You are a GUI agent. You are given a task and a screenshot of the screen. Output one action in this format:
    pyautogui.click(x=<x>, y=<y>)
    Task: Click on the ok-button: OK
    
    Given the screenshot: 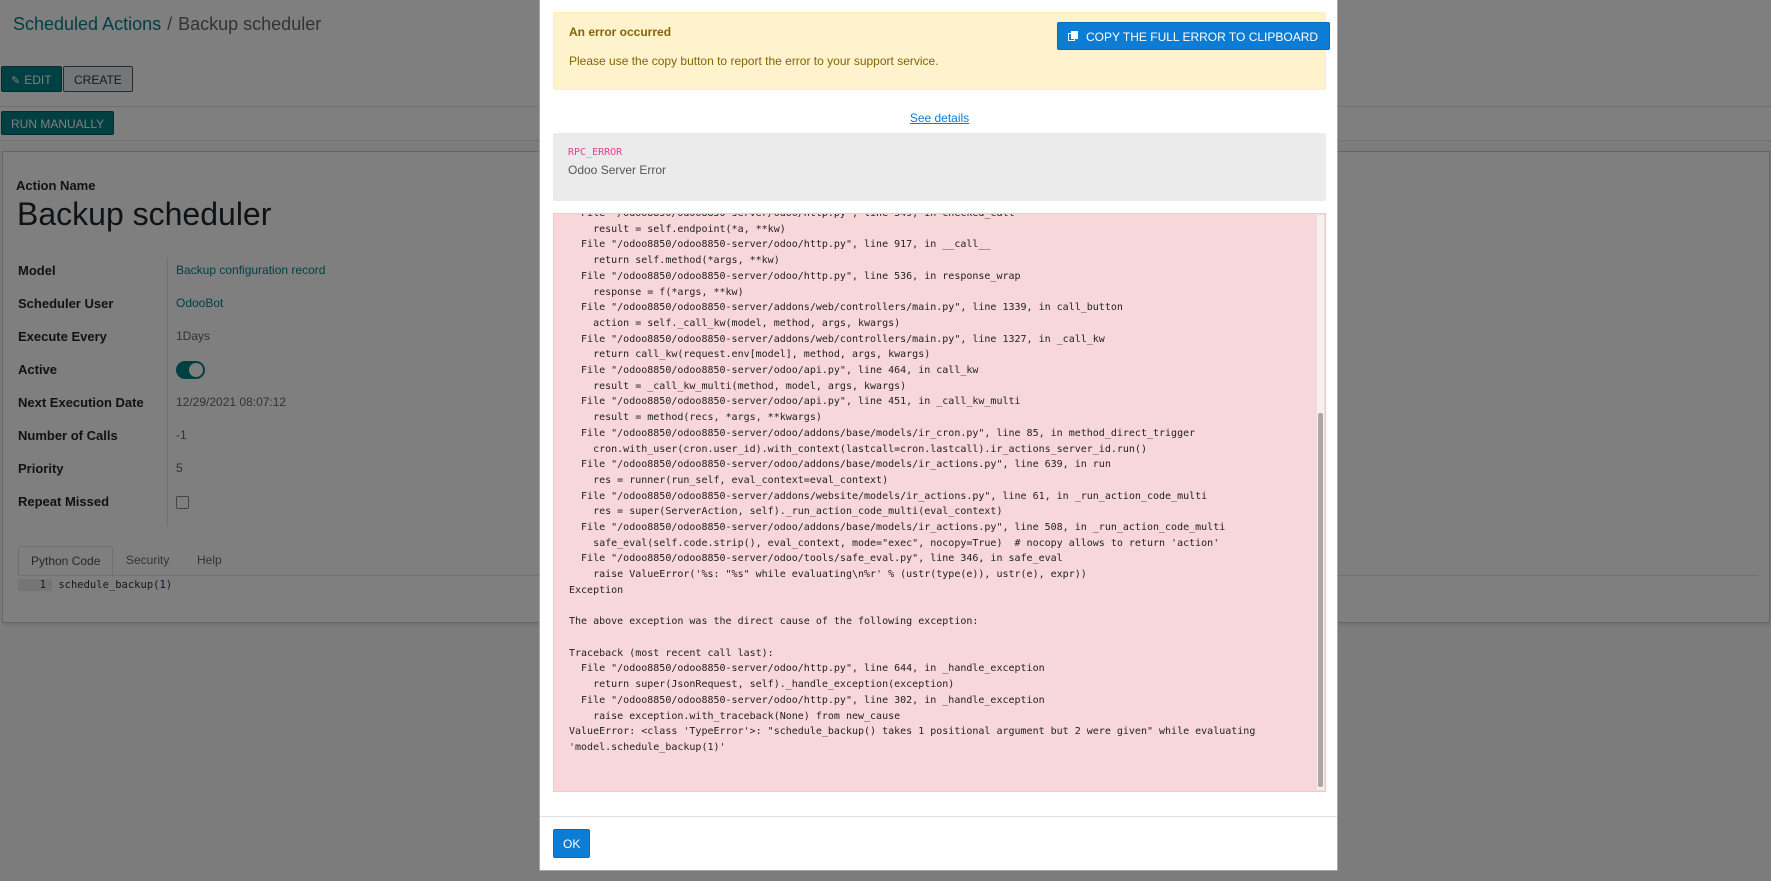 What is the action you would take?
    pyautogui.click(x=572, y=843)
    